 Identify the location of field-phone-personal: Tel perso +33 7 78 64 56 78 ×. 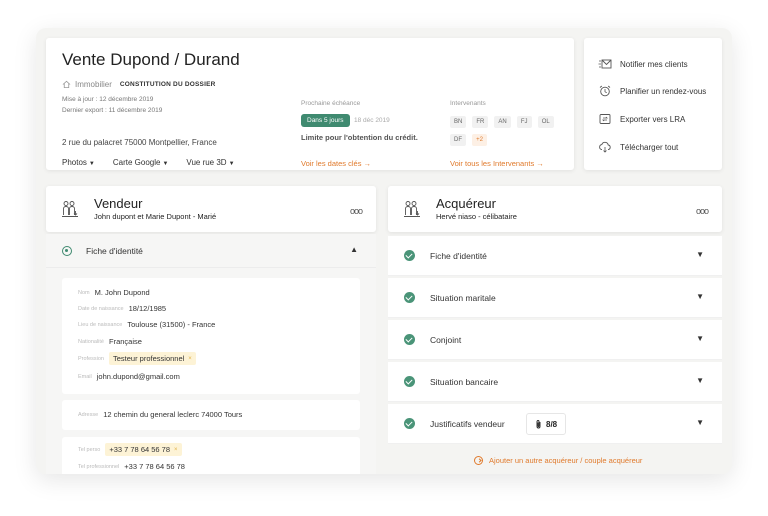
(130, 449).